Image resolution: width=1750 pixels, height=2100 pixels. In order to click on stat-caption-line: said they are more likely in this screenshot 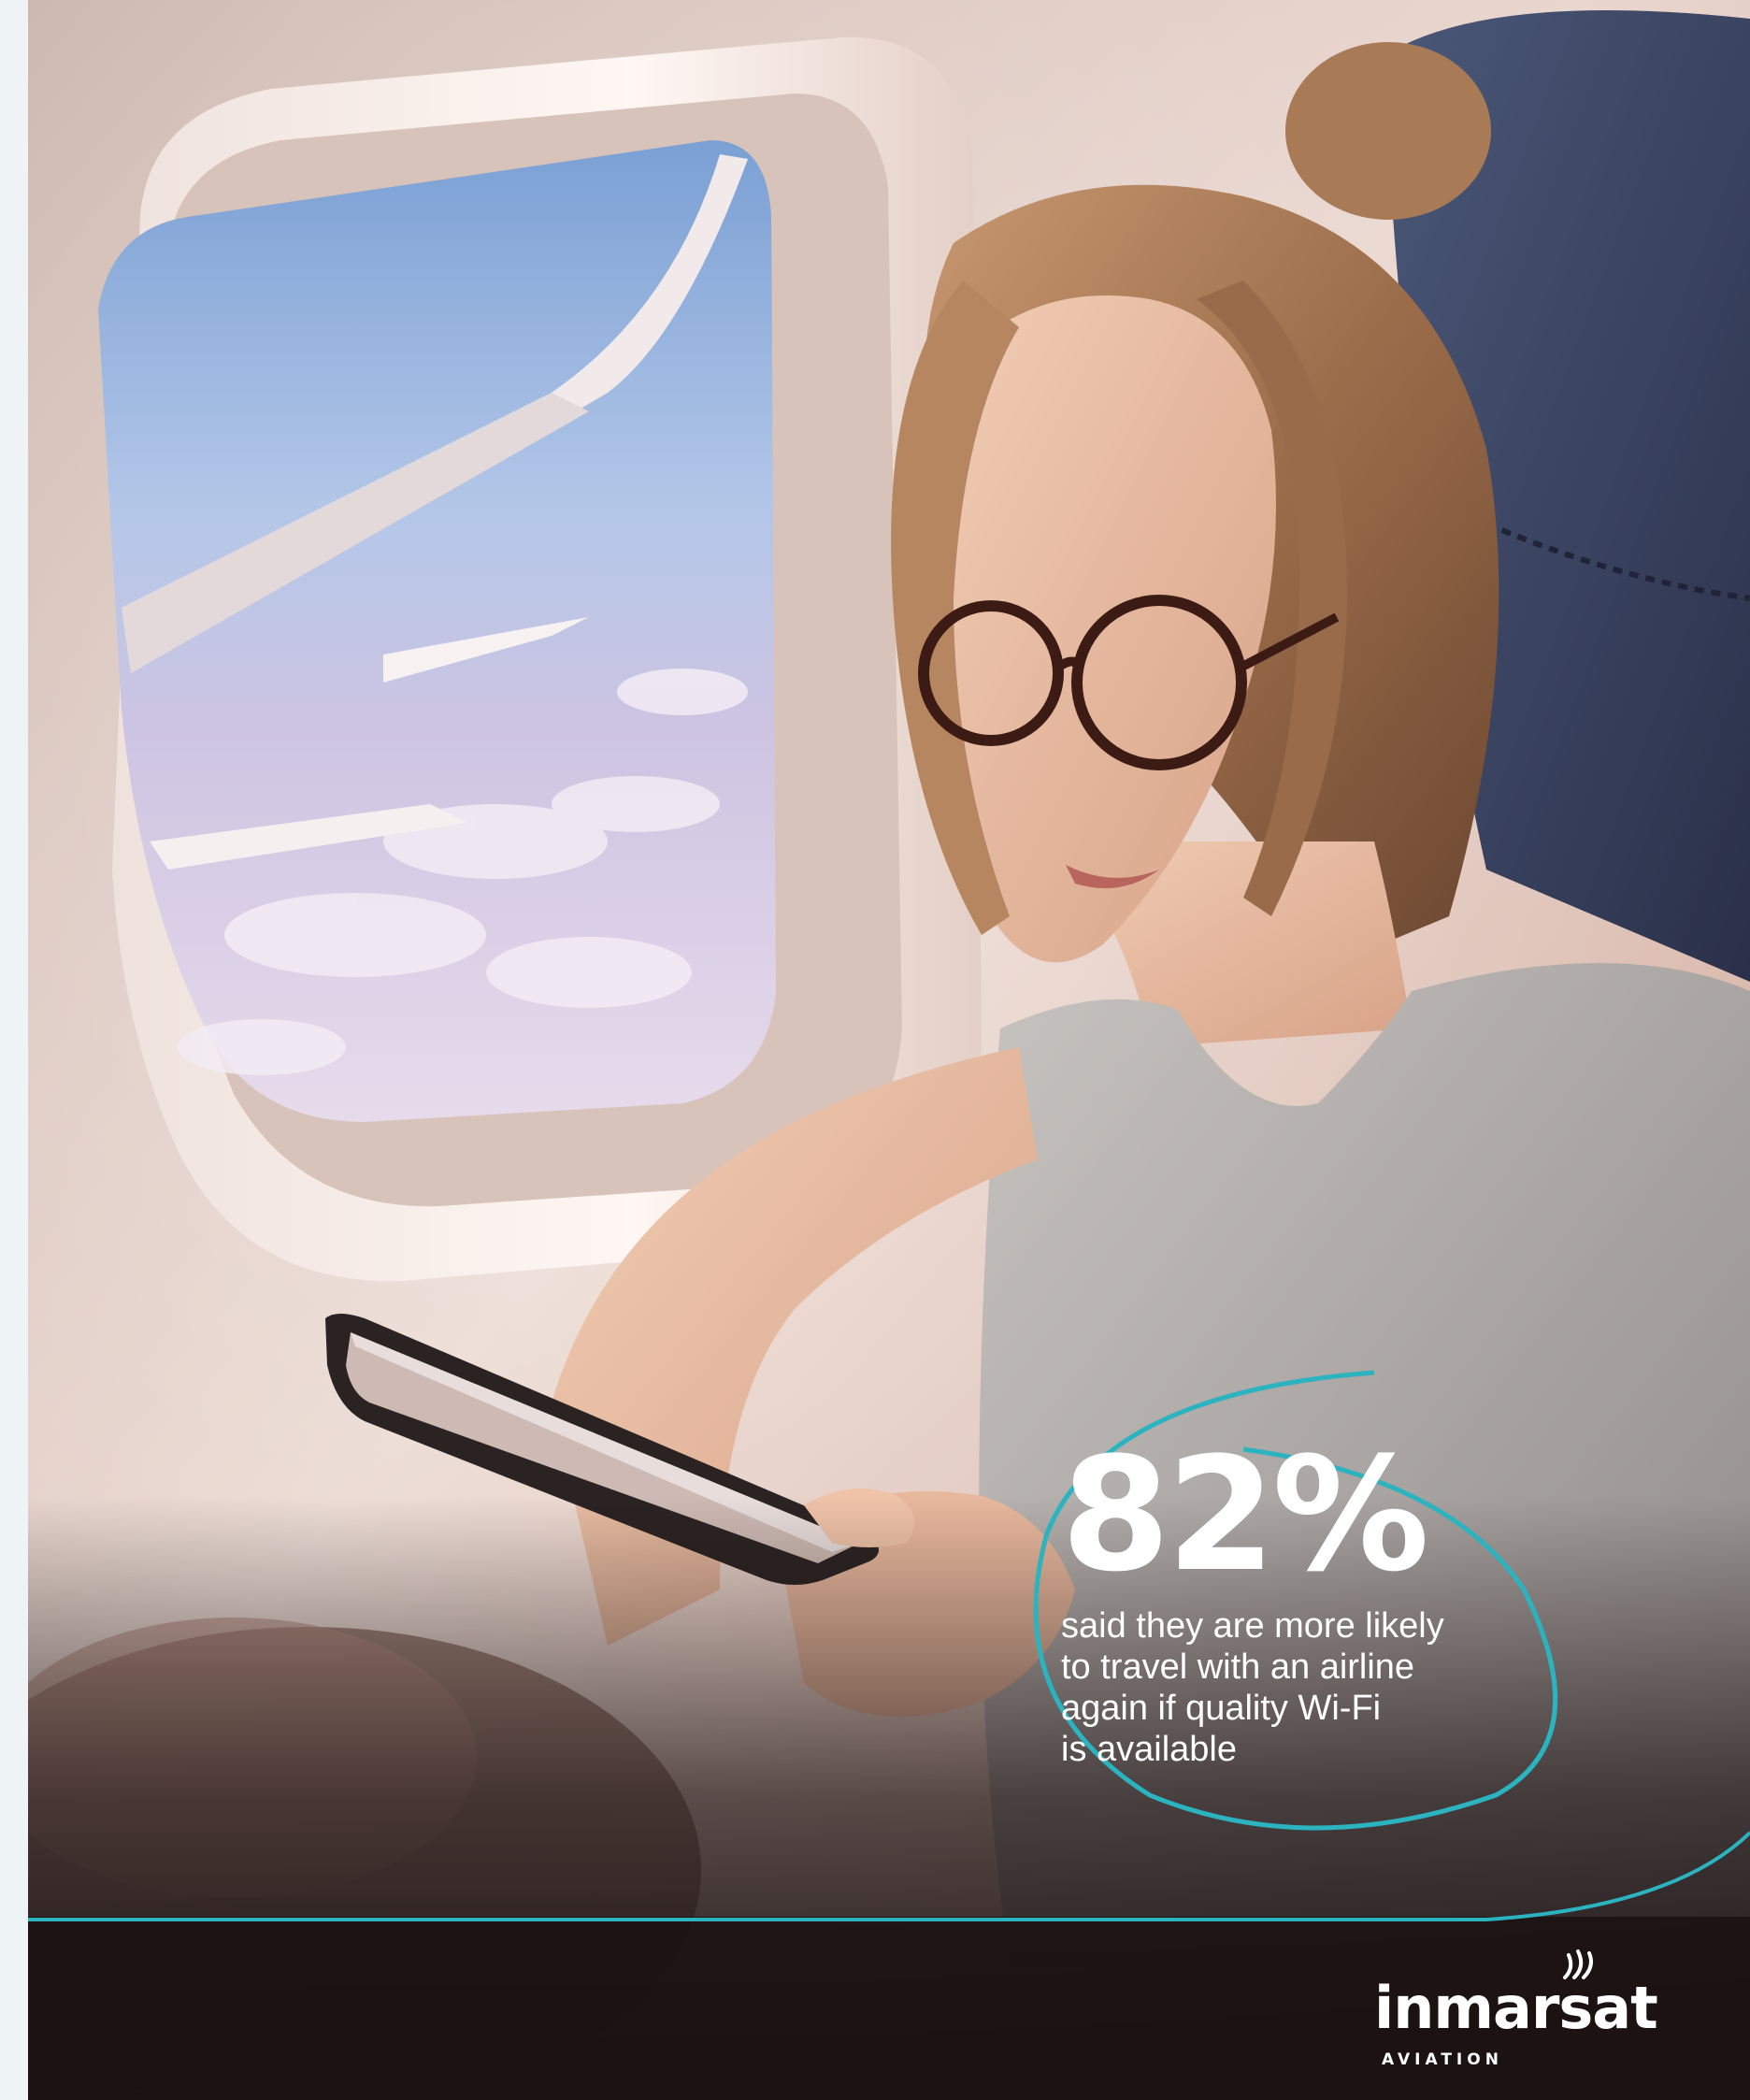, I will do `click(1252, 1626)`.